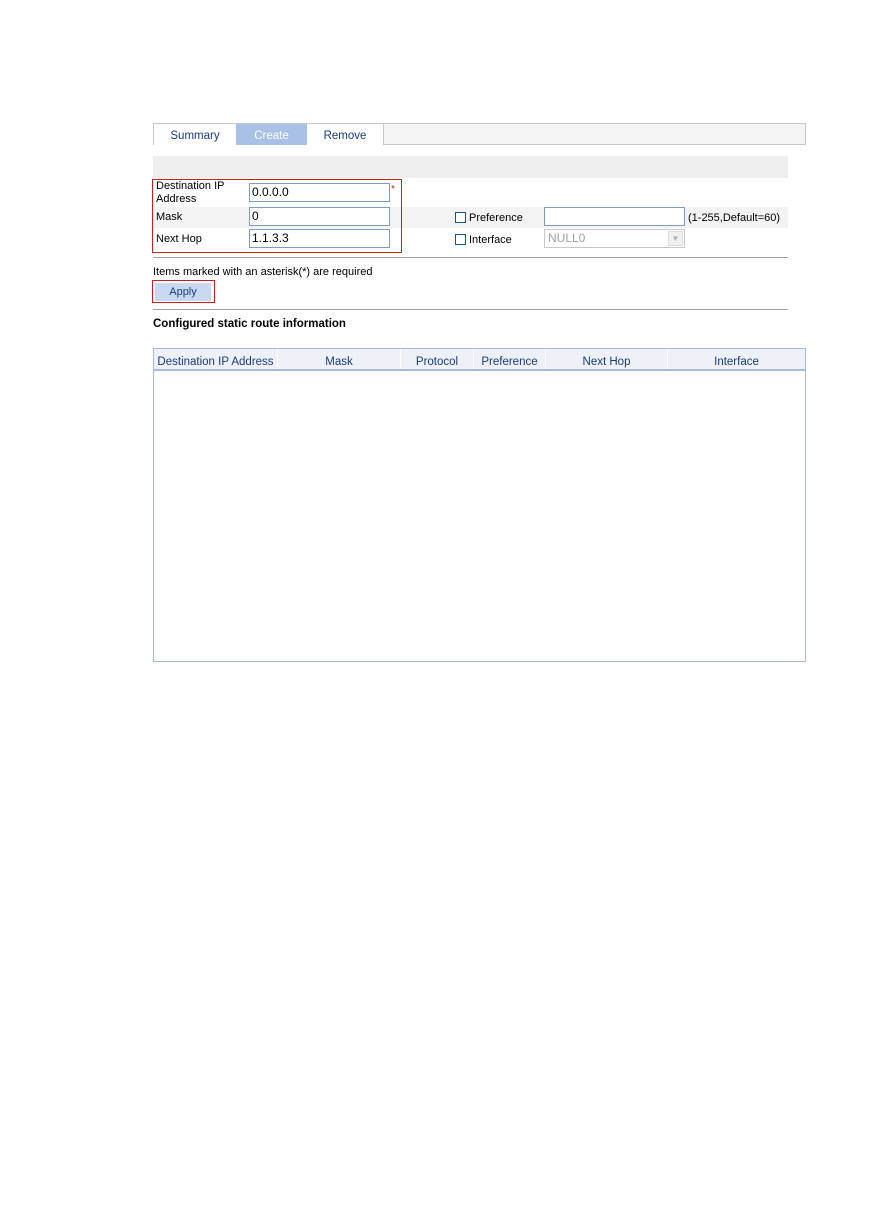  Describe the element at coordinates (195, 134) in the screenshot. I see `tab-summary: Summary` at that location.